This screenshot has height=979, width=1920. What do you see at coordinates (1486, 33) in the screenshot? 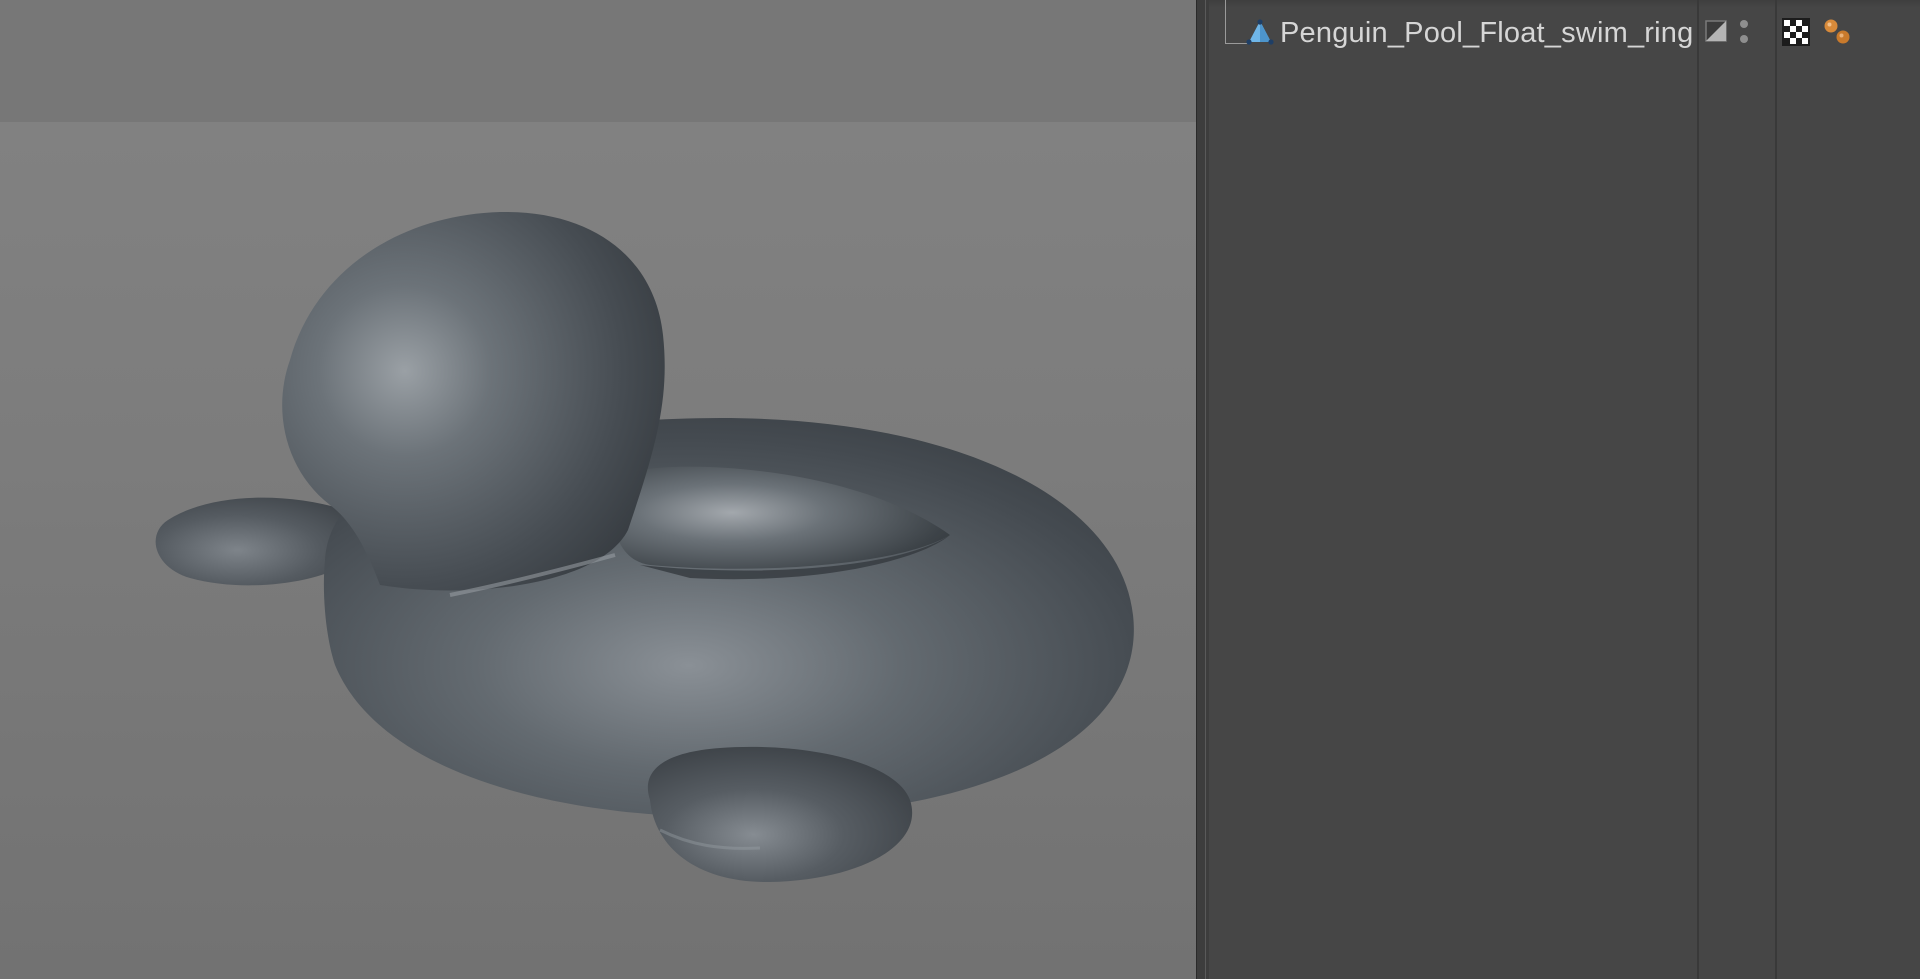
I see `object-name: Penguin_Pool_Float_swim_ring` at bounding box center [1486, 33].